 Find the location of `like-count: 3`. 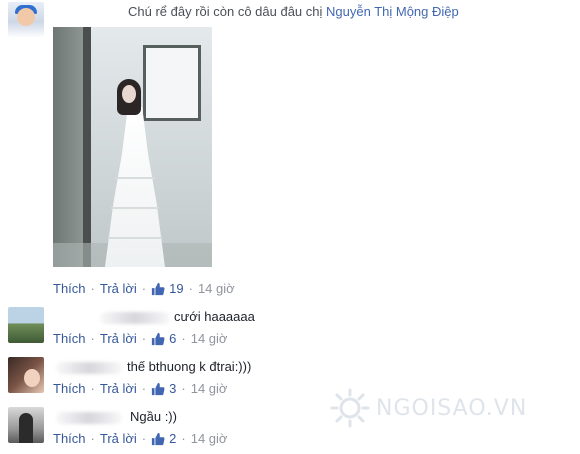

like-count: 3 is located at coordinates (172, 388).